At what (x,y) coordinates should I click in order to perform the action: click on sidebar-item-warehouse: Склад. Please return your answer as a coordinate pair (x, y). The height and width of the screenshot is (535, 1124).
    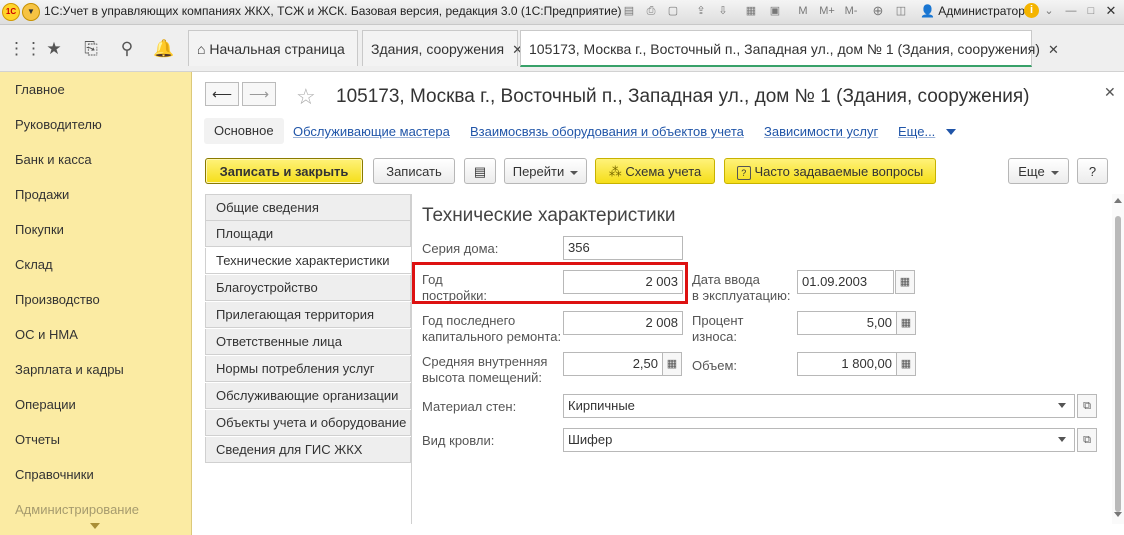
    Looking at the image, I should click on (34, 264).